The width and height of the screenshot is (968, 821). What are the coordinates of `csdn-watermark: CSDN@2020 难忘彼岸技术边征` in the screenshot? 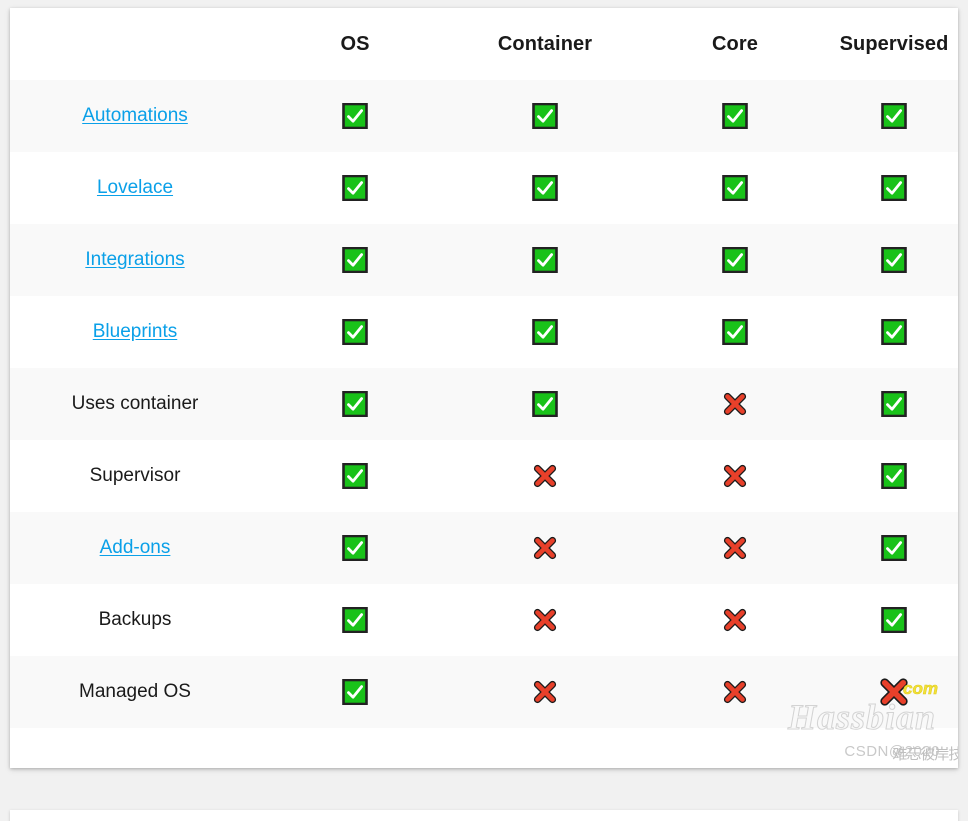 It's located at (901, 753).